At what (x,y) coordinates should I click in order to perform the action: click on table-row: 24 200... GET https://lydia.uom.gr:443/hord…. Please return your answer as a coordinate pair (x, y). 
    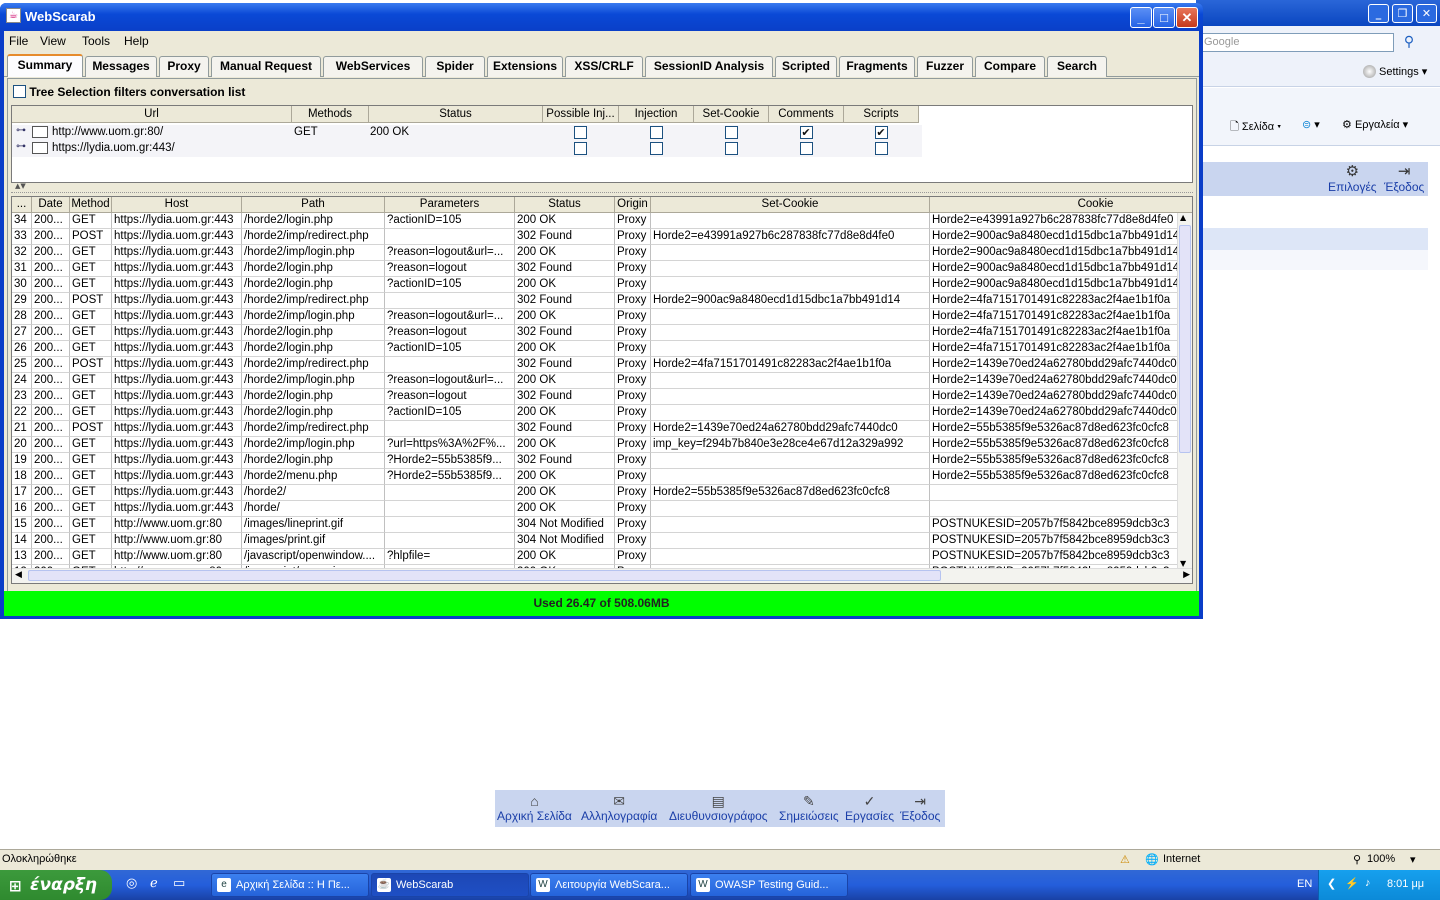
    Looking at the image, I should click on (602, 381).